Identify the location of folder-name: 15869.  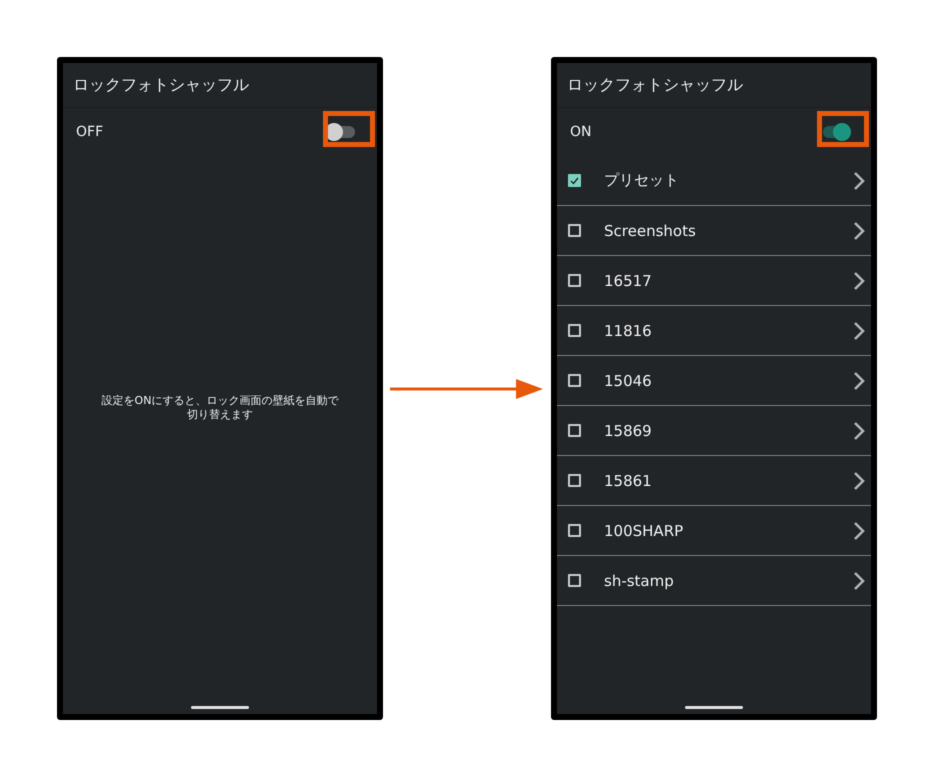
(628, 431).